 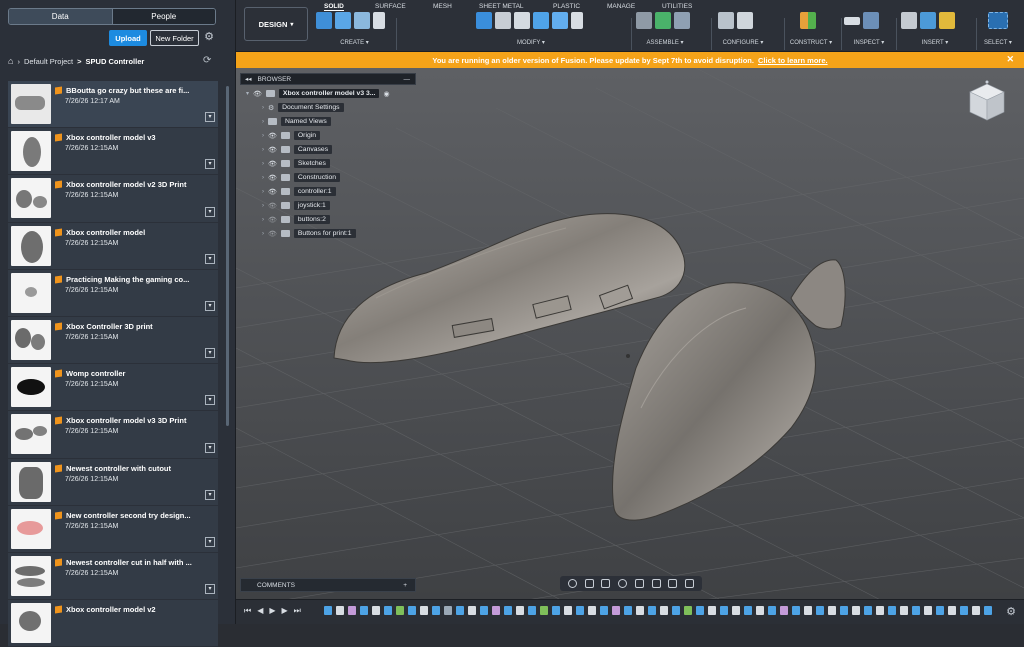 I want to click on tab-sheet-metal: SHEET METAL, so click(x=501, y=6).